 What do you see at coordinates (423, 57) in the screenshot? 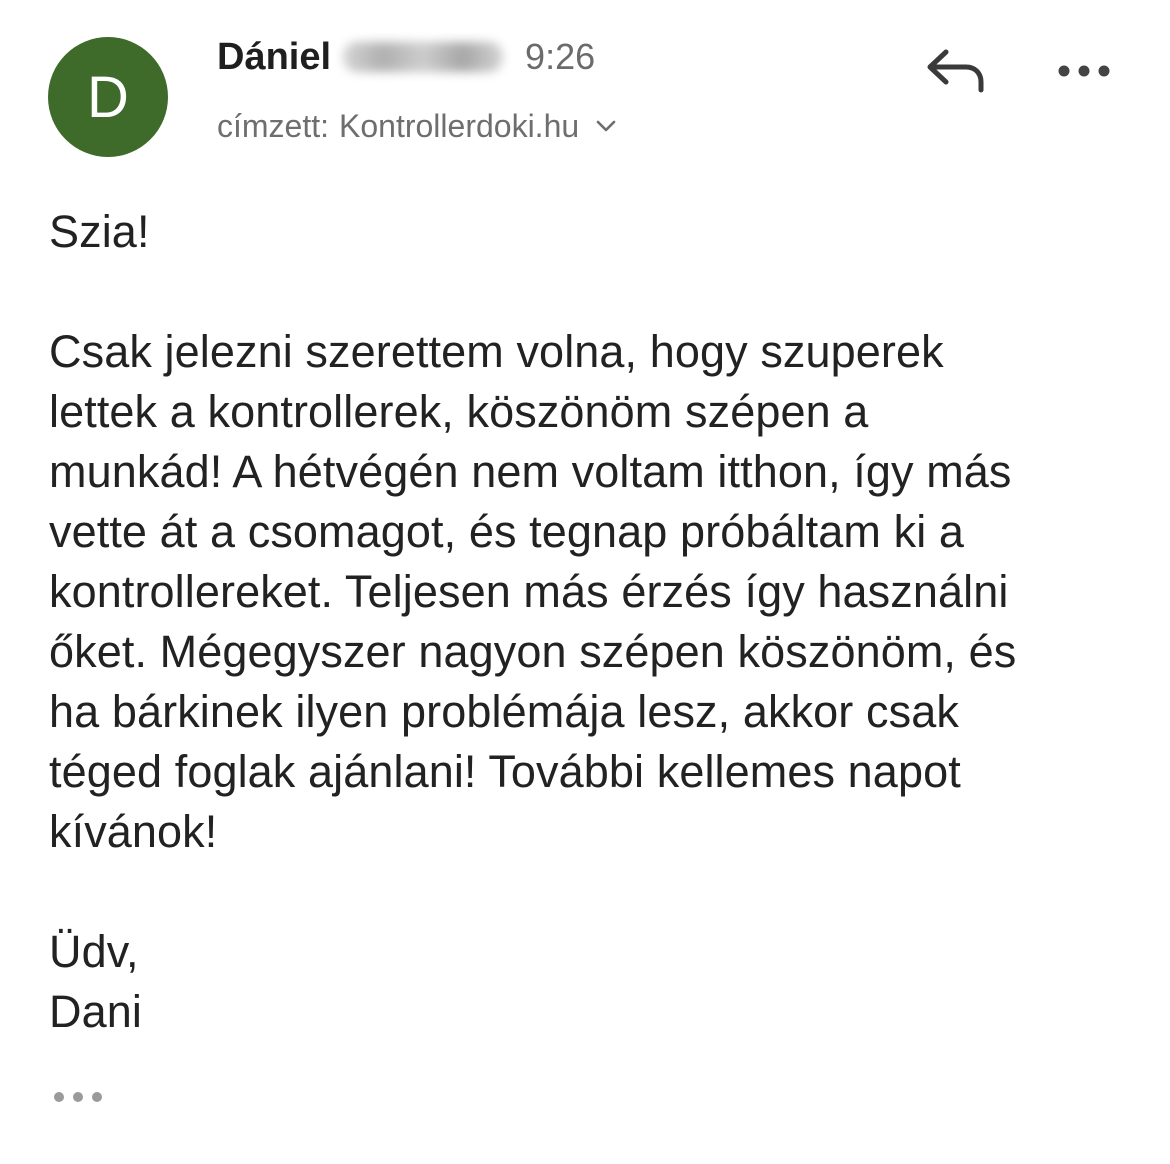
I see `redacted-surname` at bounding box center [423, 57].